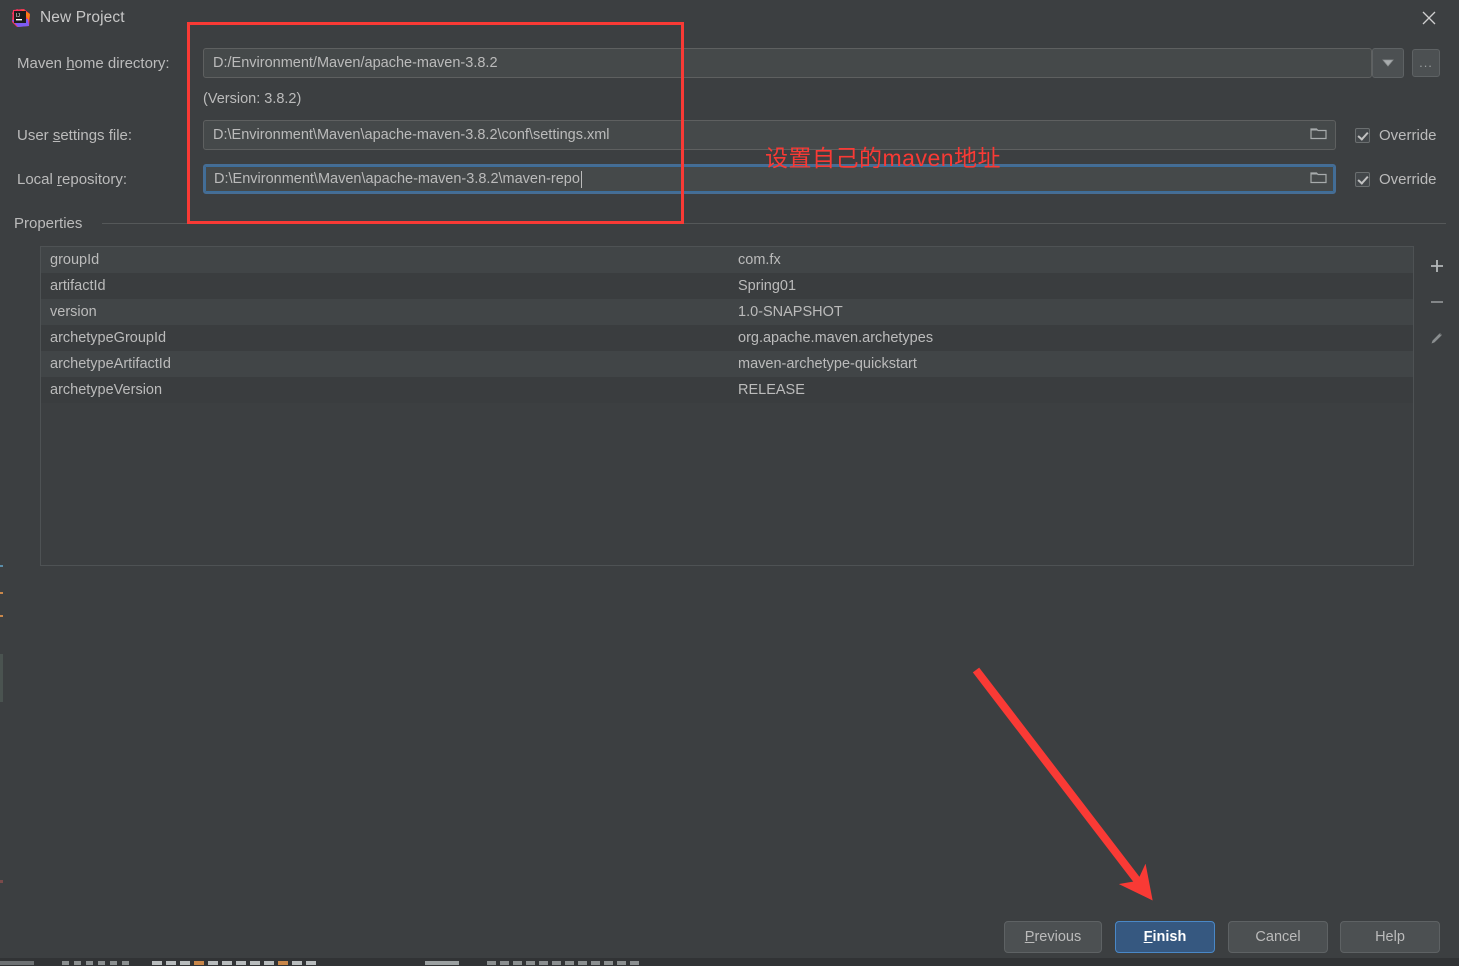  Describe the element at coordinates (1437, 266) in the screenshot. I see `plus-icon` at that location.